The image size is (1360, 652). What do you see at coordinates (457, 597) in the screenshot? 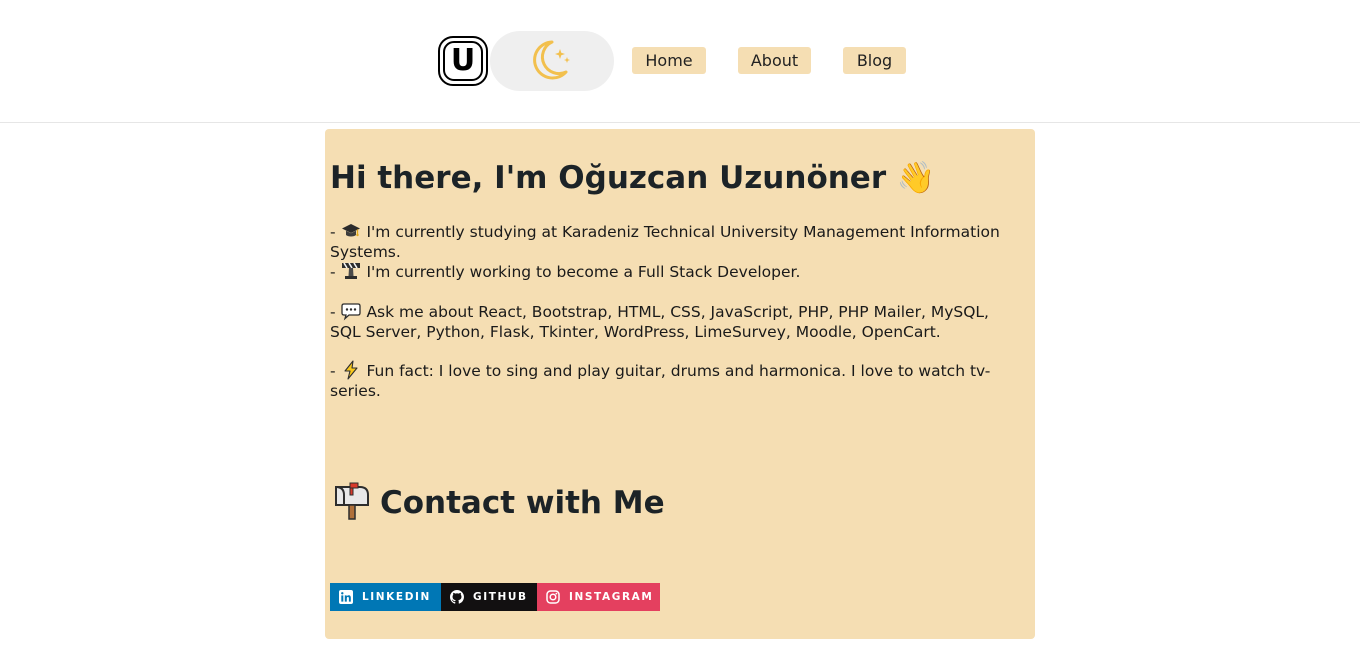
I see `github-icon` at bounding box center [457, 597].